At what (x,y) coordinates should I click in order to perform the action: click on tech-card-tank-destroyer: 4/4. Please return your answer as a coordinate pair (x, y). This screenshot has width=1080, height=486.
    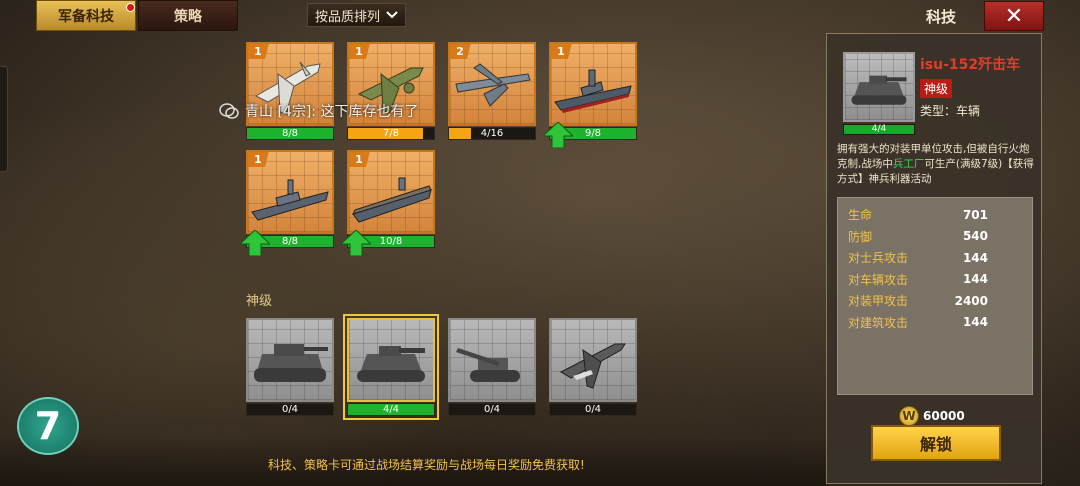
    Looking at the image, I should click on (391, 367).